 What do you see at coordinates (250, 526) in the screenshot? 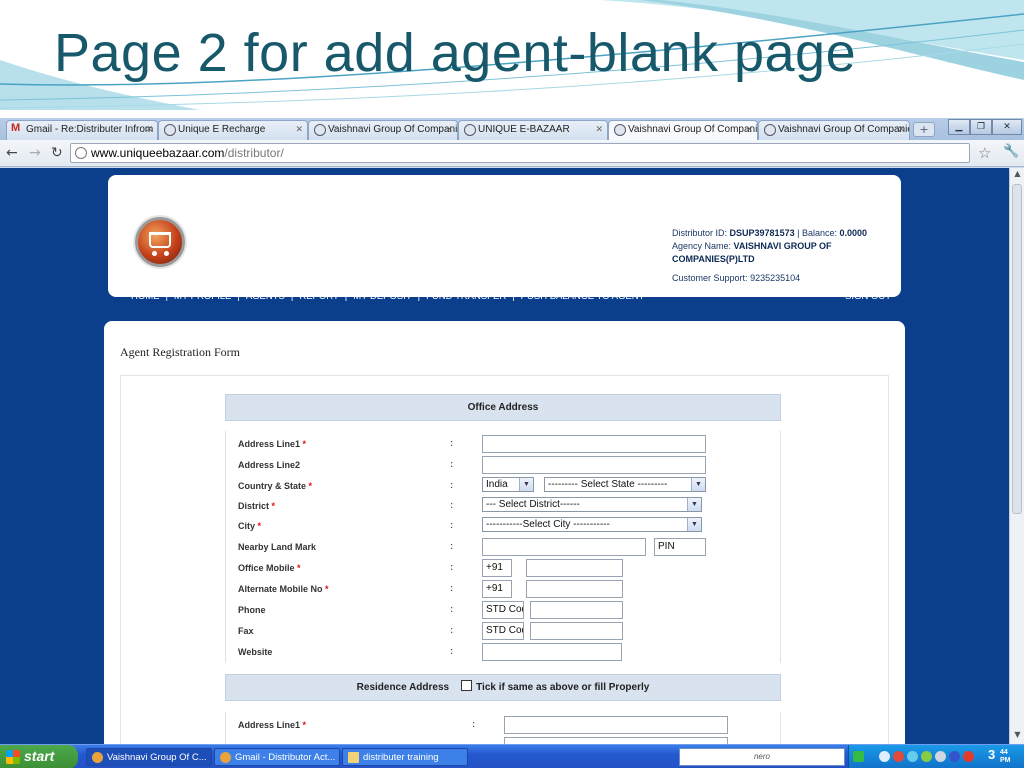
I see `field-label: City *` at bounding box center [250, 526].